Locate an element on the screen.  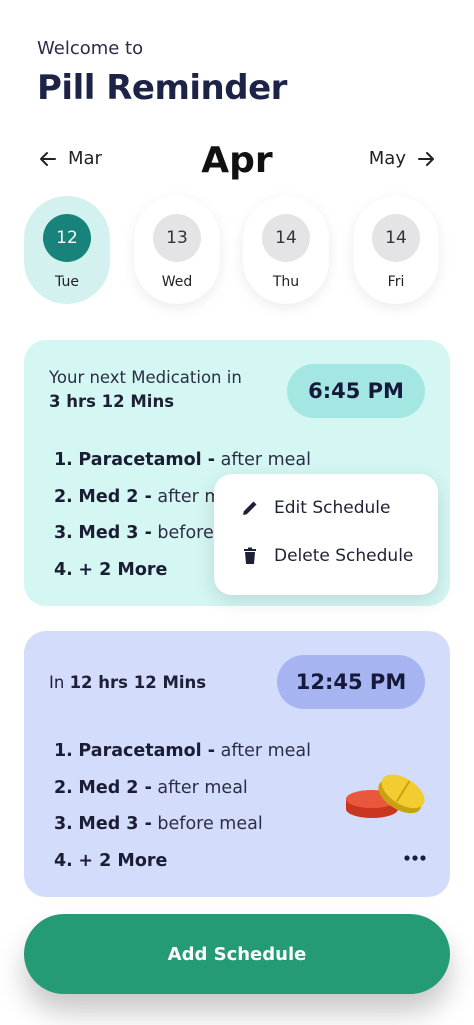
delete-schedule-label: Delete Schedule is located at coordinates (344, 556).